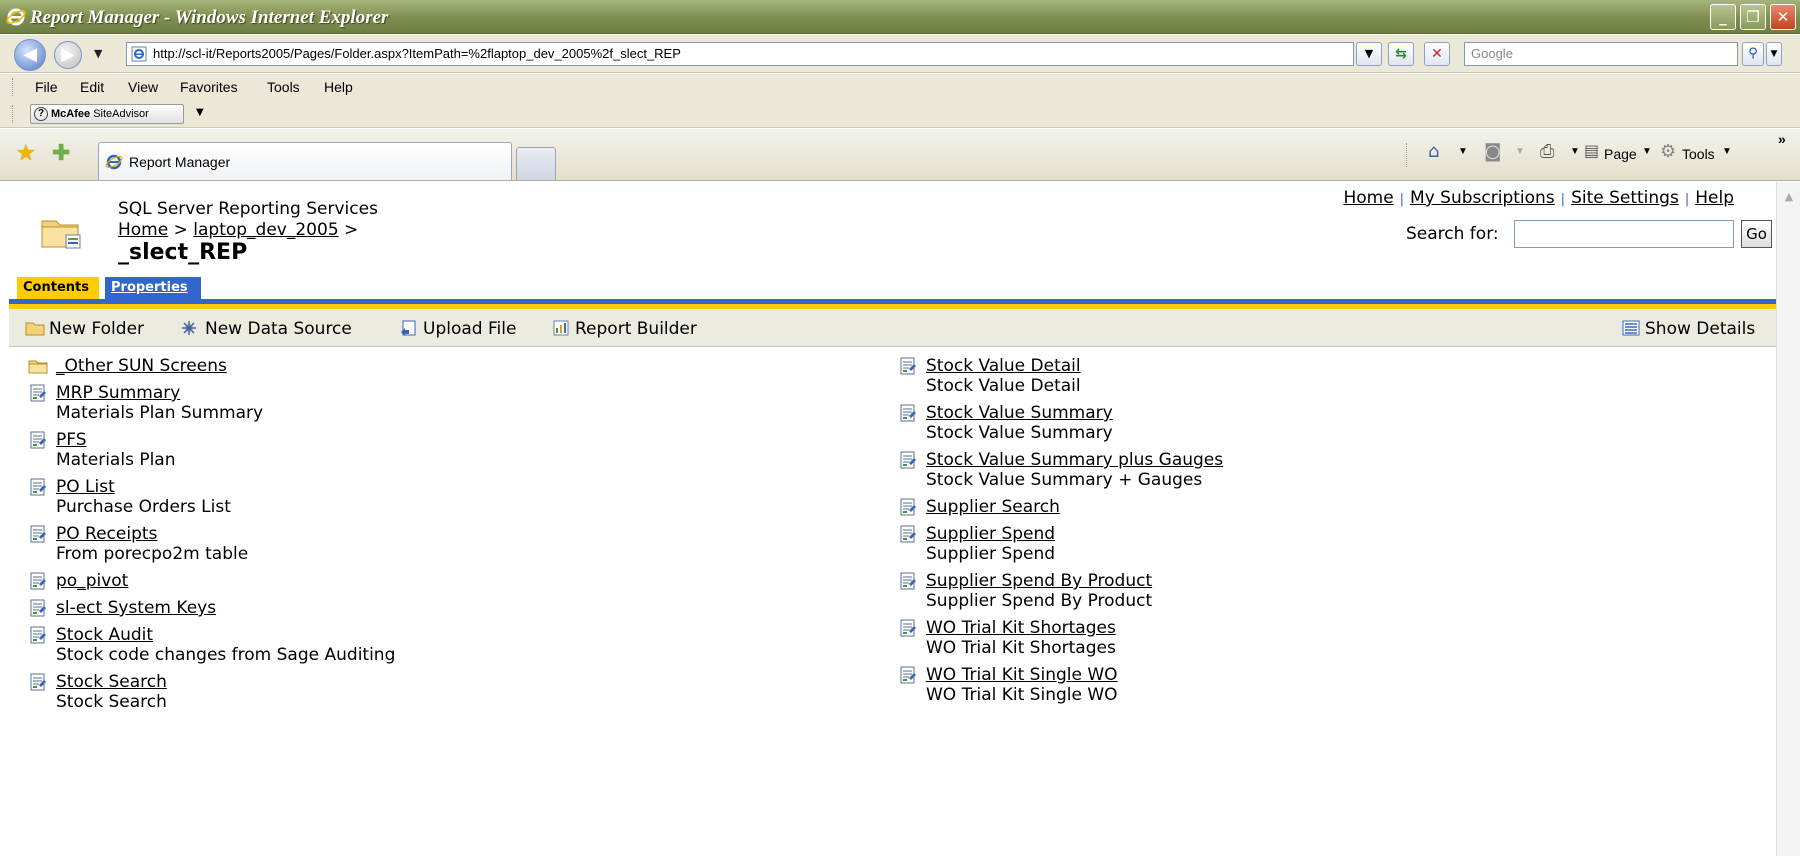 Image resolution: width=1800 pixels, height=856 pixels. I want to click on go-button: Go, so click(1756, 234).